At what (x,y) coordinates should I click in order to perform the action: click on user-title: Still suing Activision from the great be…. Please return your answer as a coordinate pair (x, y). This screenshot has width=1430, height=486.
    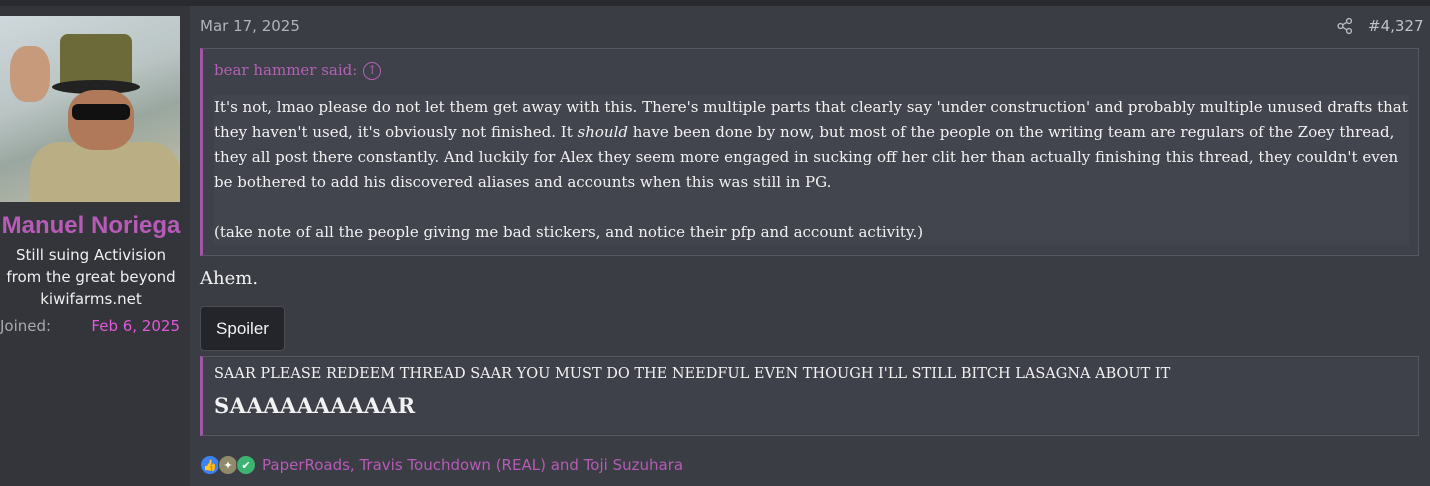
    Looking at the image, I should click on (91, 266).